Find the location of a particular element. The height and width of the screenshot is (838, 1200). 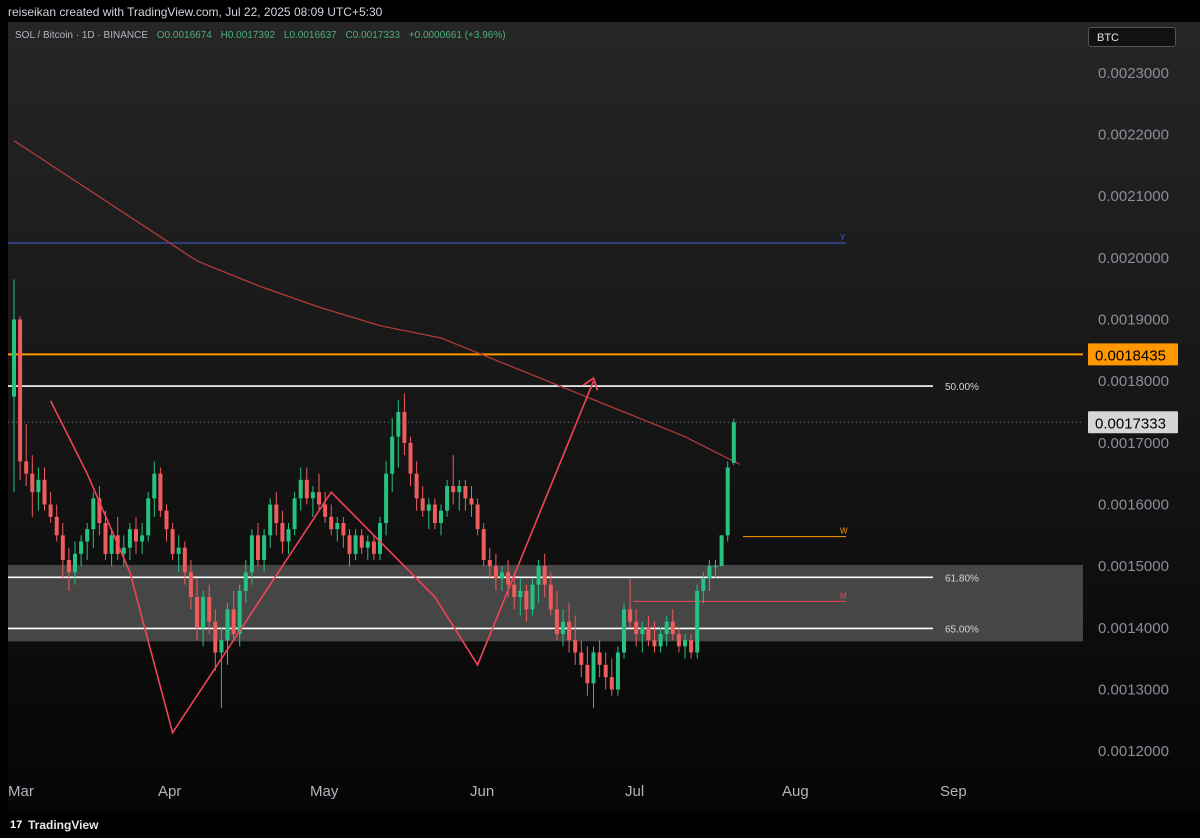

y-tick-label: 0.0015000 is located at coordinates (1133, 566).